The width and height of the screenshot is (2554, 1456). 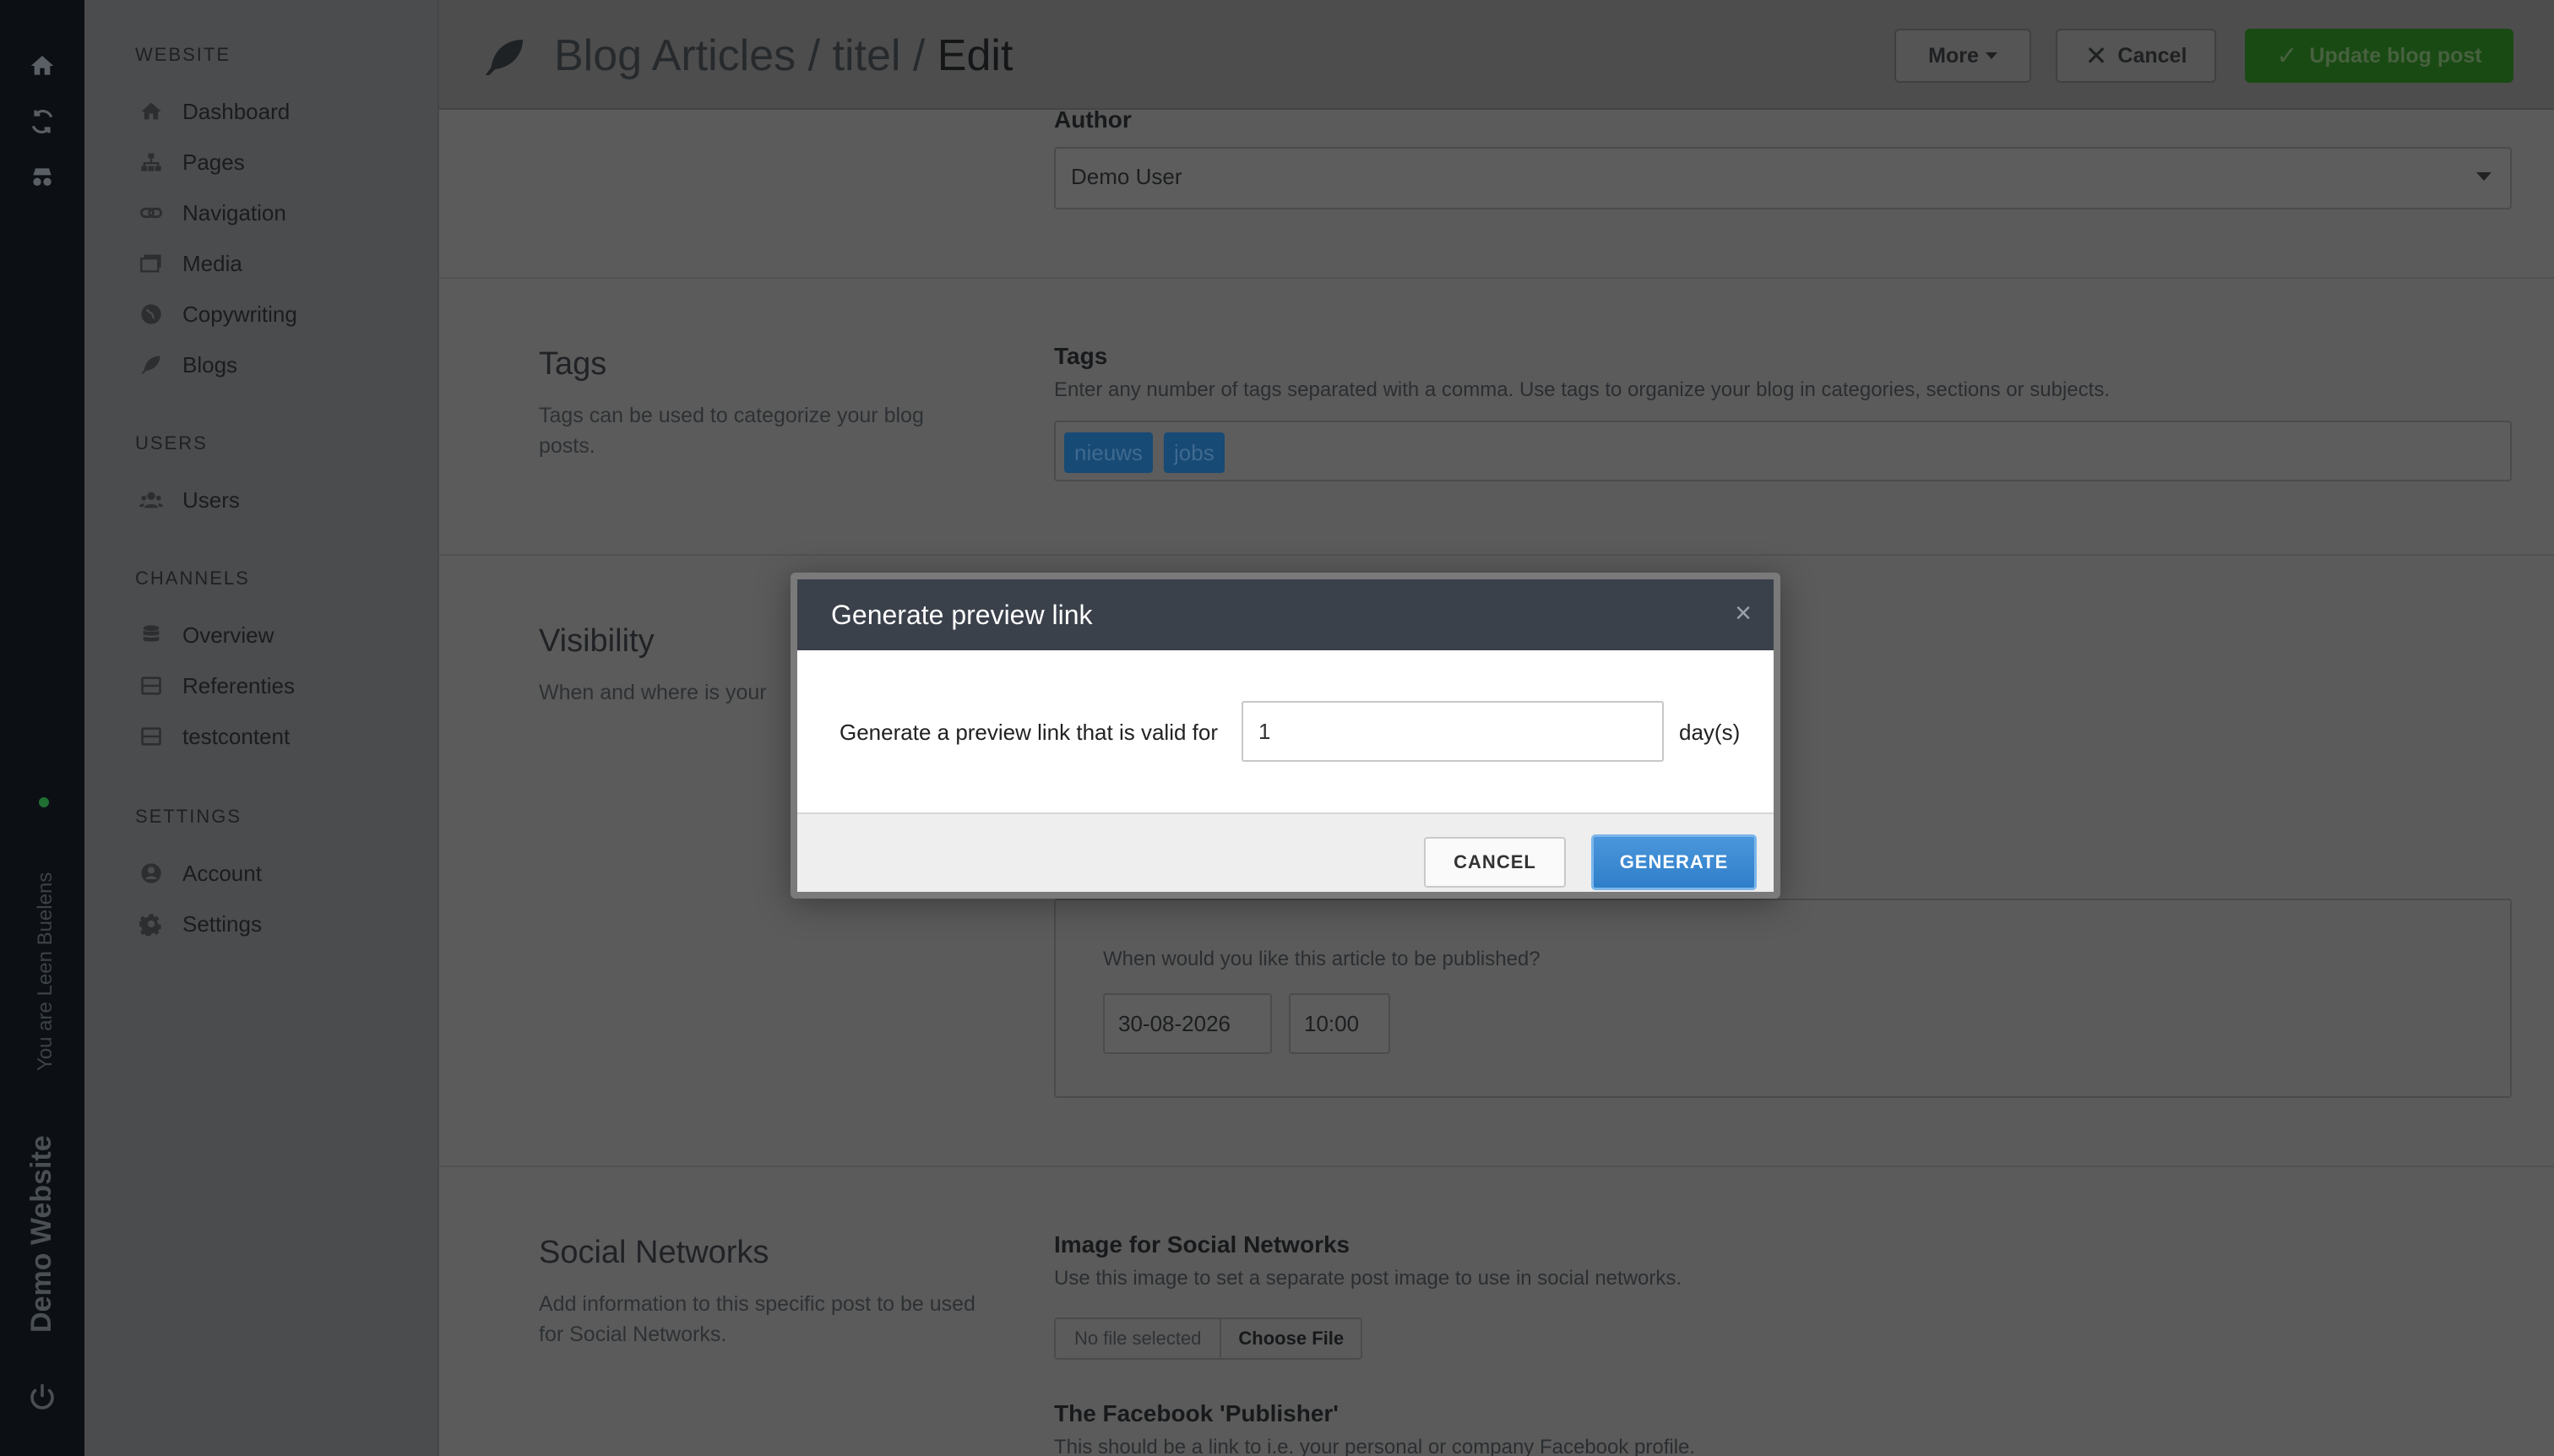 What do you see at coordinates (1743, 613) in the screenshot?
I see `close-icon: ×` at bounding box center [1743, 613].